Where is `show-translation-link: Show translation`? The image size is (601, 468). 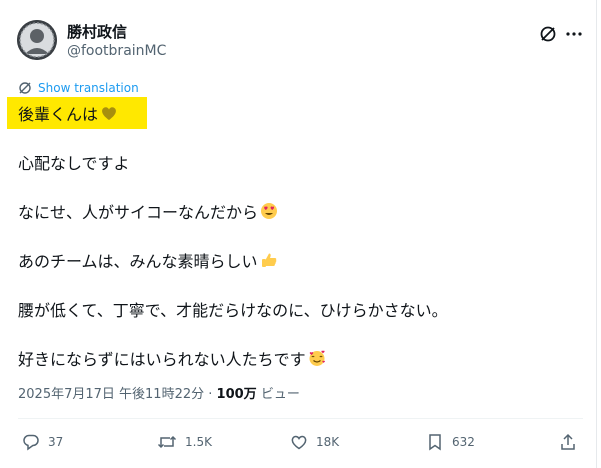
show-translation-link: Show translation is located at coordinates (78, 88).